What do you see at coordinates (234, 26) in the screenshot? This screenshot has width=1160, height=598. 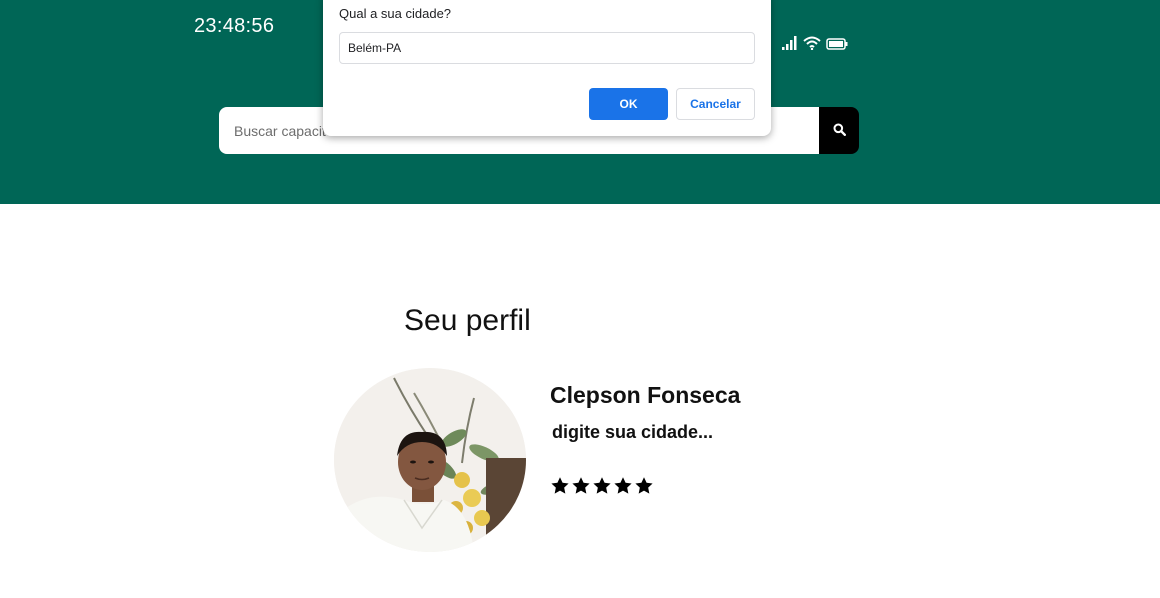 I see `clock-time: 23:48:56` at bounding box center [234, 26].